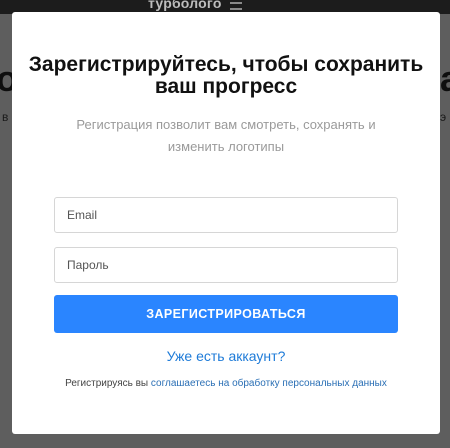  What do you see at coordinates (443, 117) in the screenshot?
I see `background-text-fragment-right: э` at bounding box center [443, 117].